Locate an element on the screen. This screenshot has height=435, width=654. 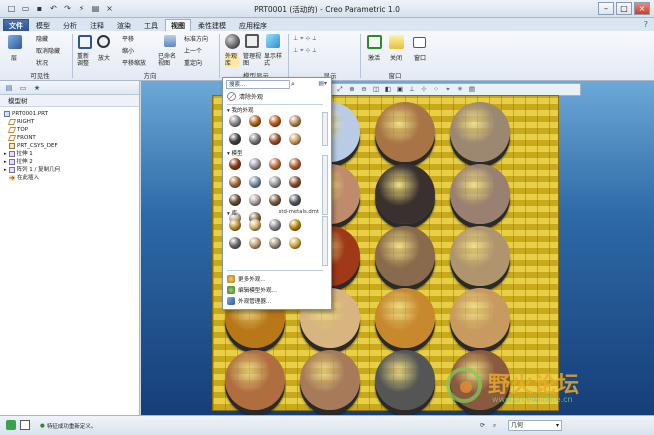
clear-appearance-button: 清除外观 is located at coordinates (245, 96).